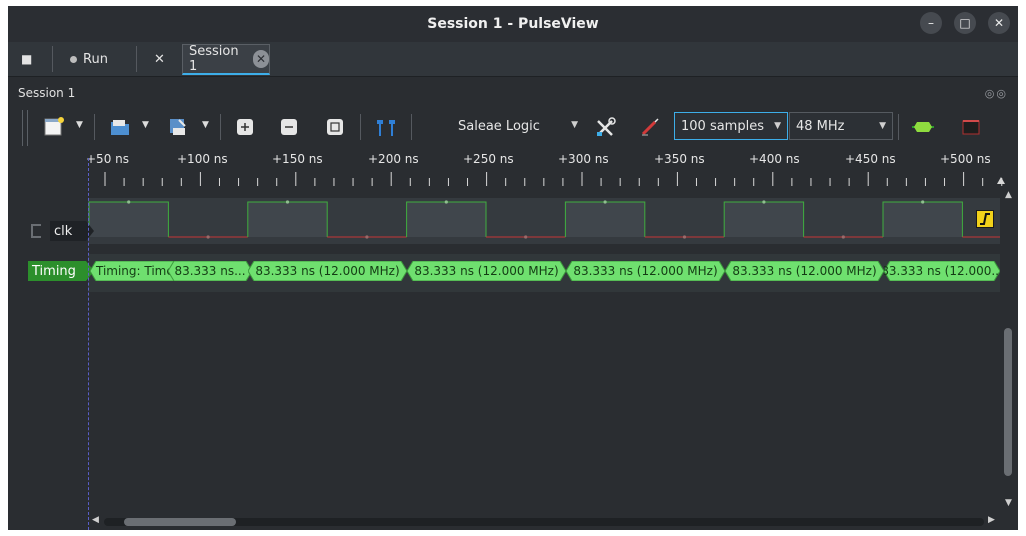 Image resolution: width=1026 pixels, height=536 pixels. I want to click on new-session-icon, so click(54, 127).